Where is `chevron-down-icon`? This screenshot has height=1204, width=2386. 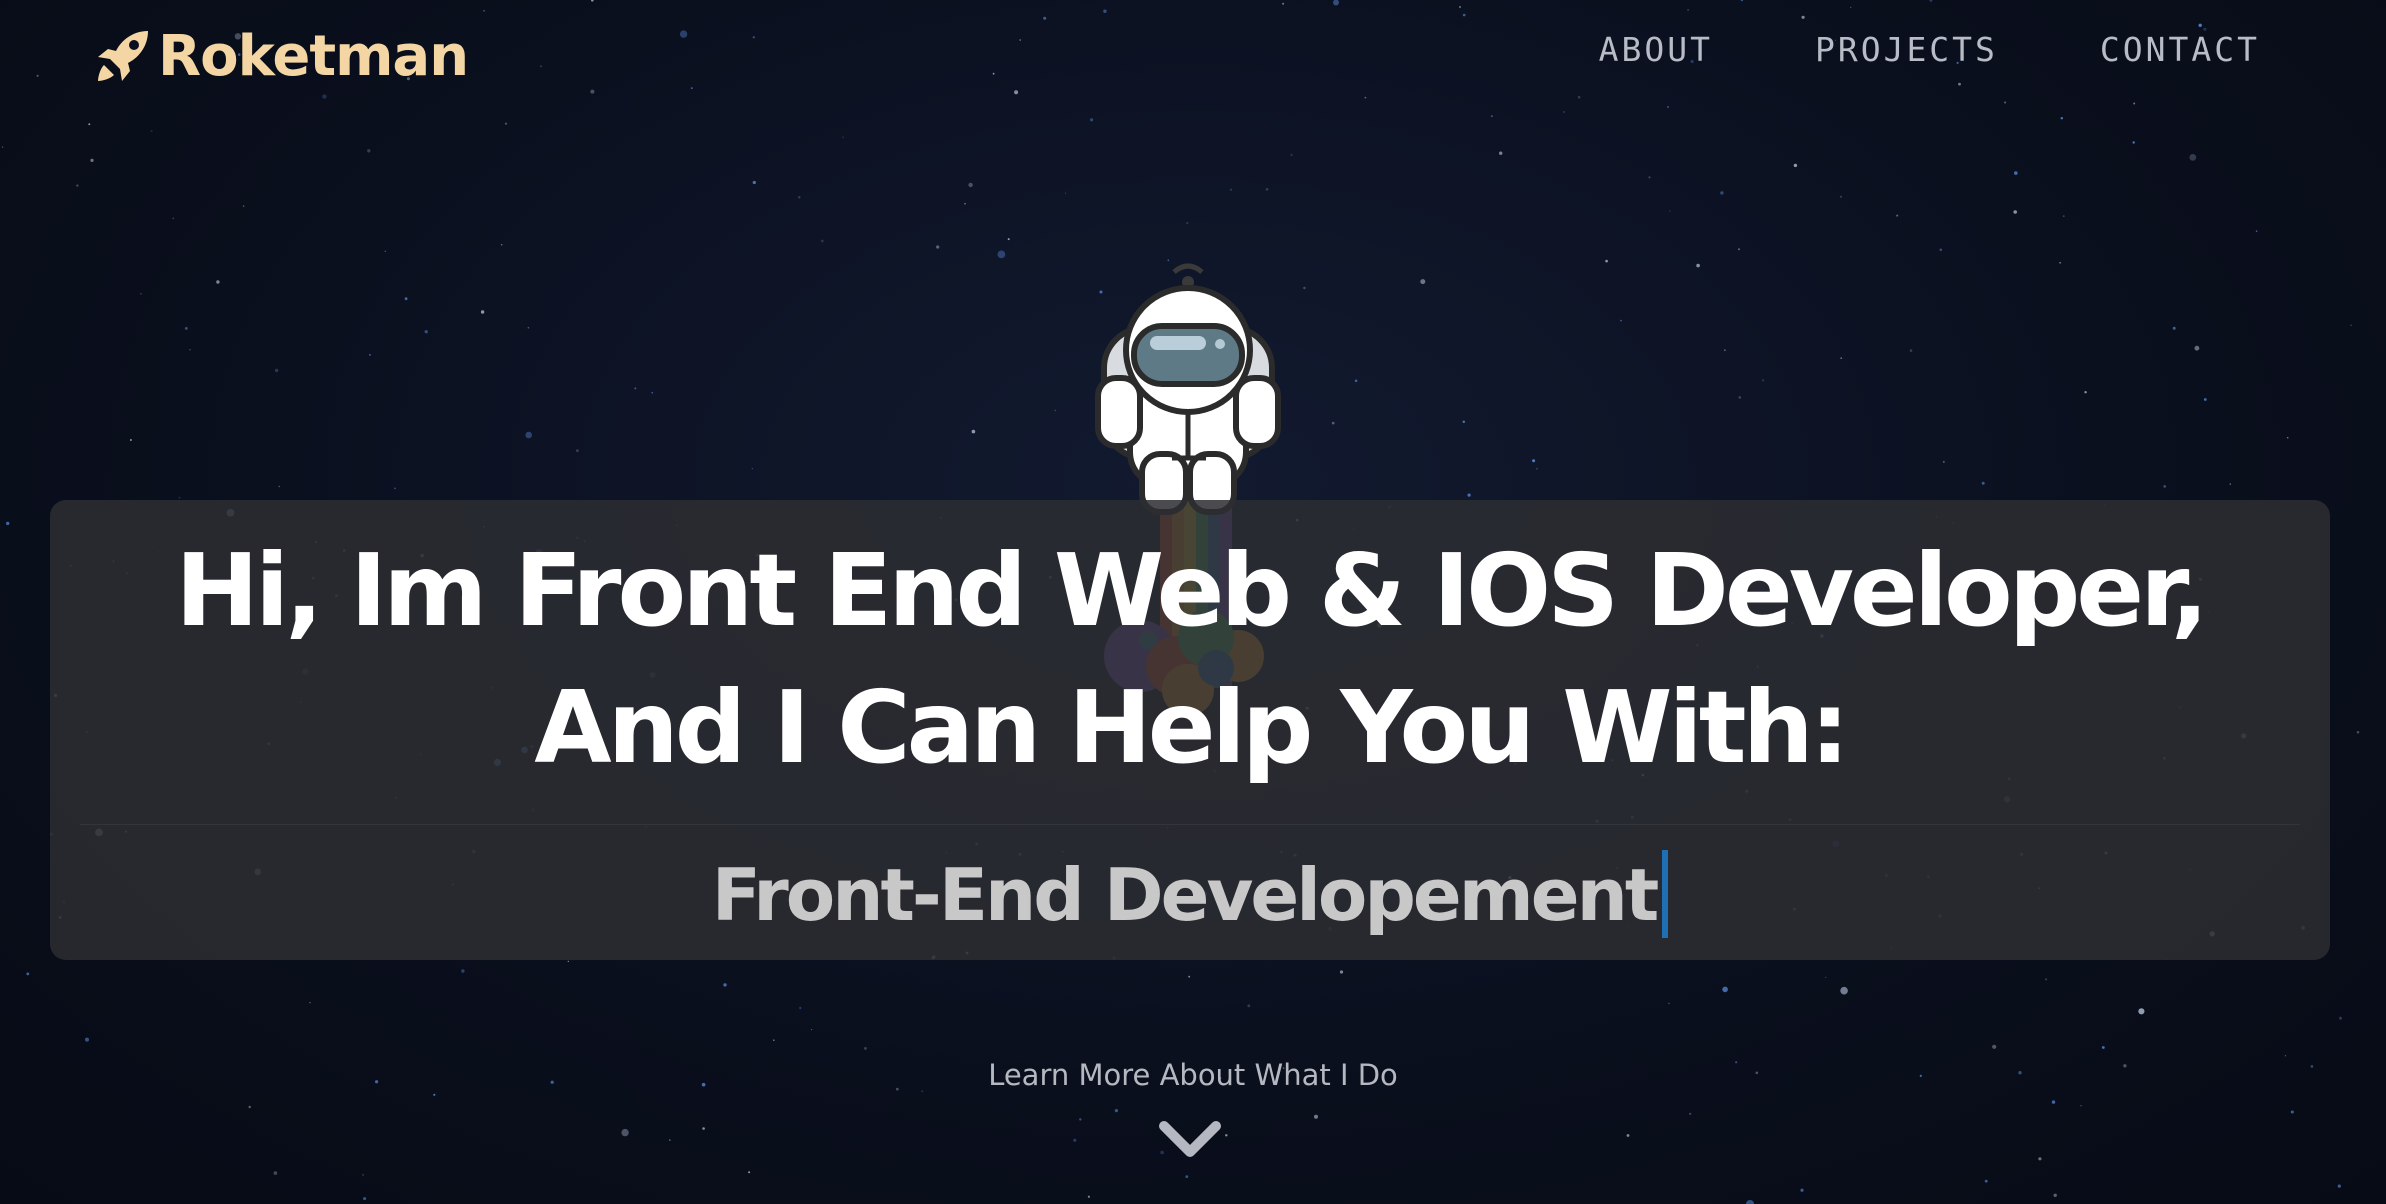 chevron-down-icon is located at coordinates (1190, 1140).